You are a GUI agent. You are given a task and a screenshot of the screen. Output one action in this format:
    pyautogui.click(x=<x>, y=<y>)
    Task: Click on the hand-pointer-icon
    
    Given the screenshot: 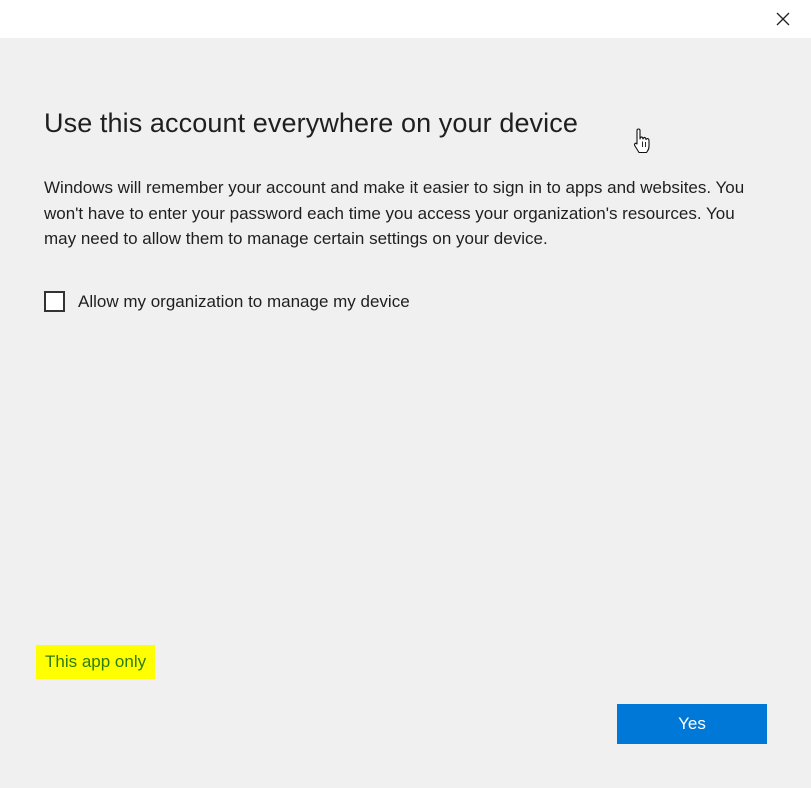 What is the action you would take?
    pyautogui.click(x=642, y=144)
    